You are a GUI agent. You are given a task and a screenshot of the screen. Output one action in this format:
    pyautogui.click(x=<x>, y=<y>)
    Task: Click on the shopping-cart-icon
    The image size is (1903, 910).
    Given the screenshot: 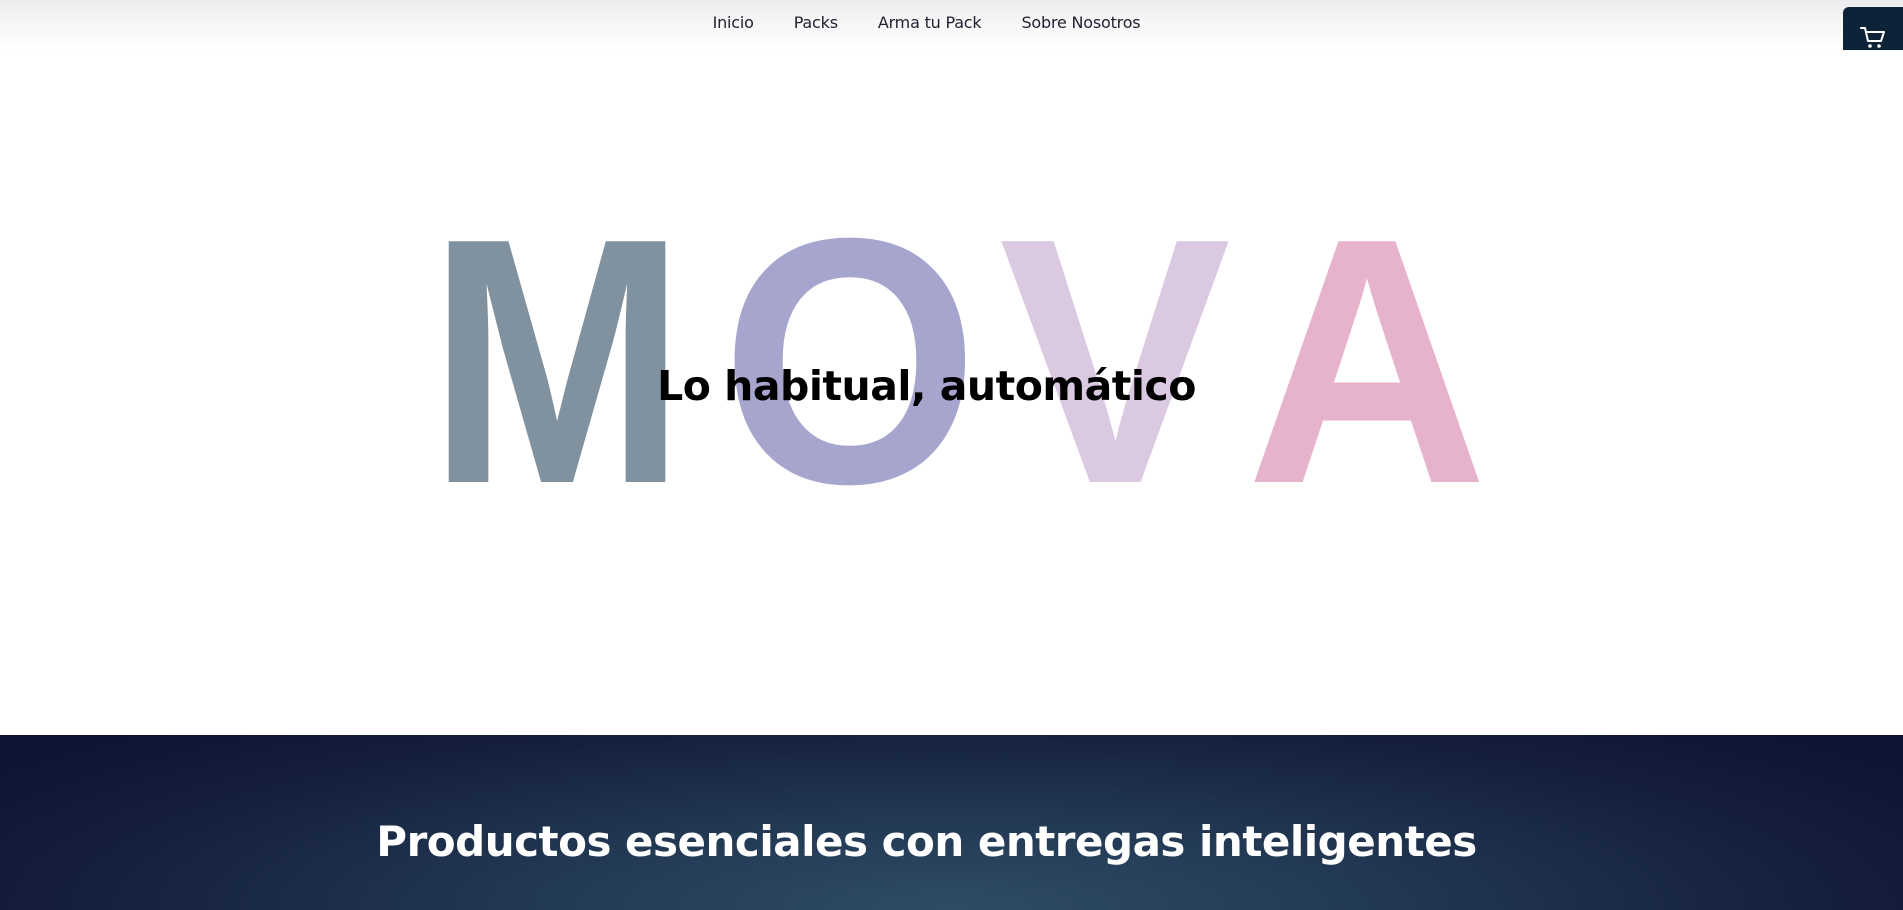 What is the action you would take?
    pyautogui.click(x=1872, y=37)
    